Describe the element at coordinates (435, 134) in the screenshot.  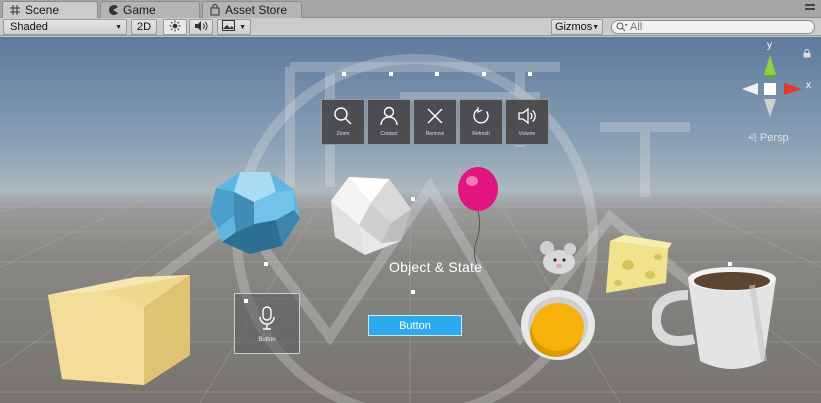
I see `app-bar-remove-label: Remove` at that location.